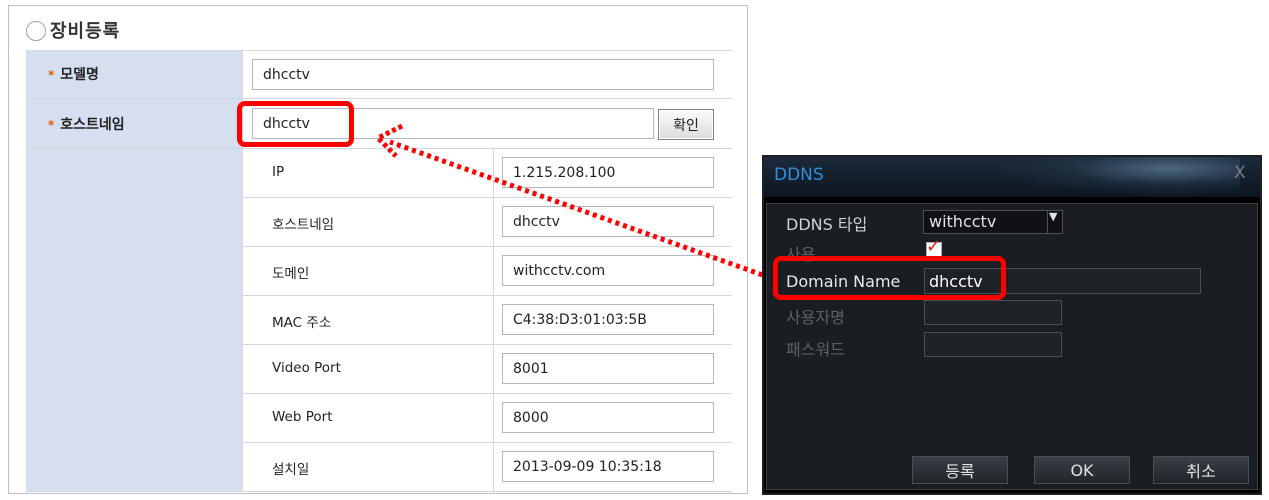  Describe the element at coordinates (993, 344) in the screenshot. I see `password-input` at that location.